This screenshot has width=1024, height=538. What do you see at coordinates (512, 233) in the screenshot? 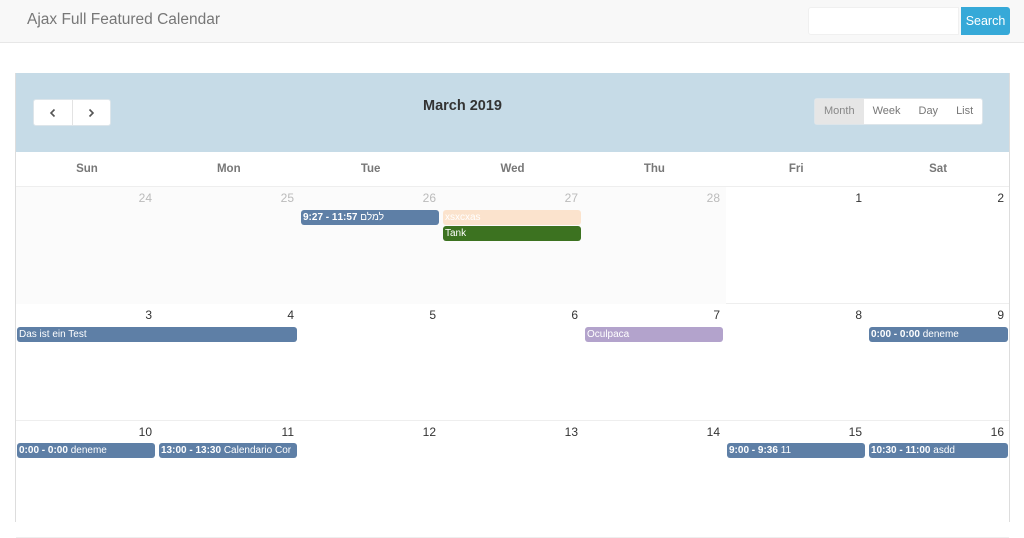
I see `event-bar: Tank` at bounding box center [512, 233].